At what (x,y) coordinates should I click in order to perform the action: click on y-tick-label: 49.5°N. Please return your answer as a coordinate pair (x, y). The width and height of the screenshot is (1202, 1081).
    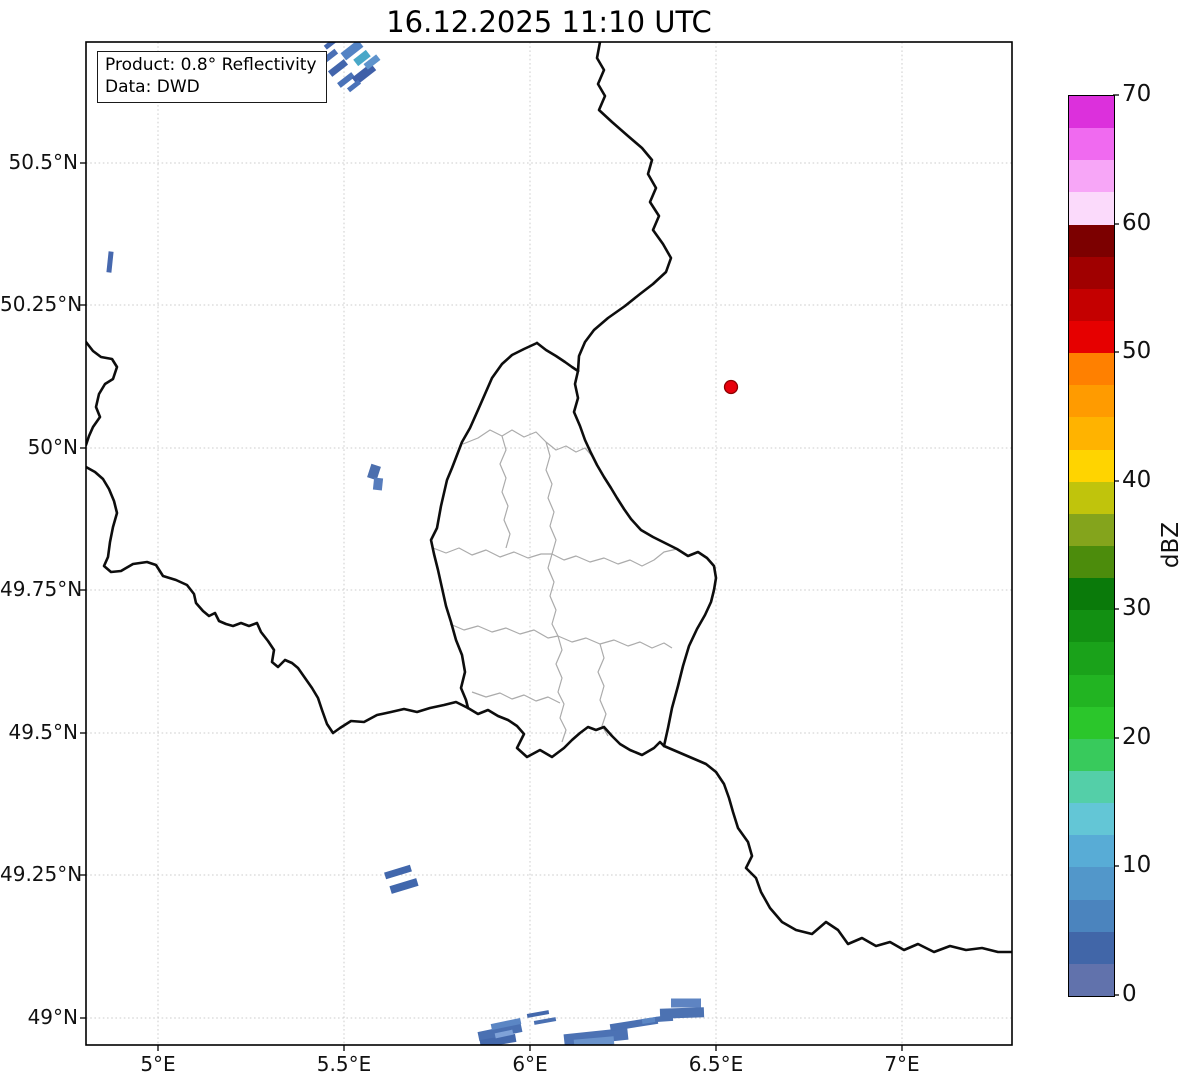
    Looking at the image, I should click on (43, 732).